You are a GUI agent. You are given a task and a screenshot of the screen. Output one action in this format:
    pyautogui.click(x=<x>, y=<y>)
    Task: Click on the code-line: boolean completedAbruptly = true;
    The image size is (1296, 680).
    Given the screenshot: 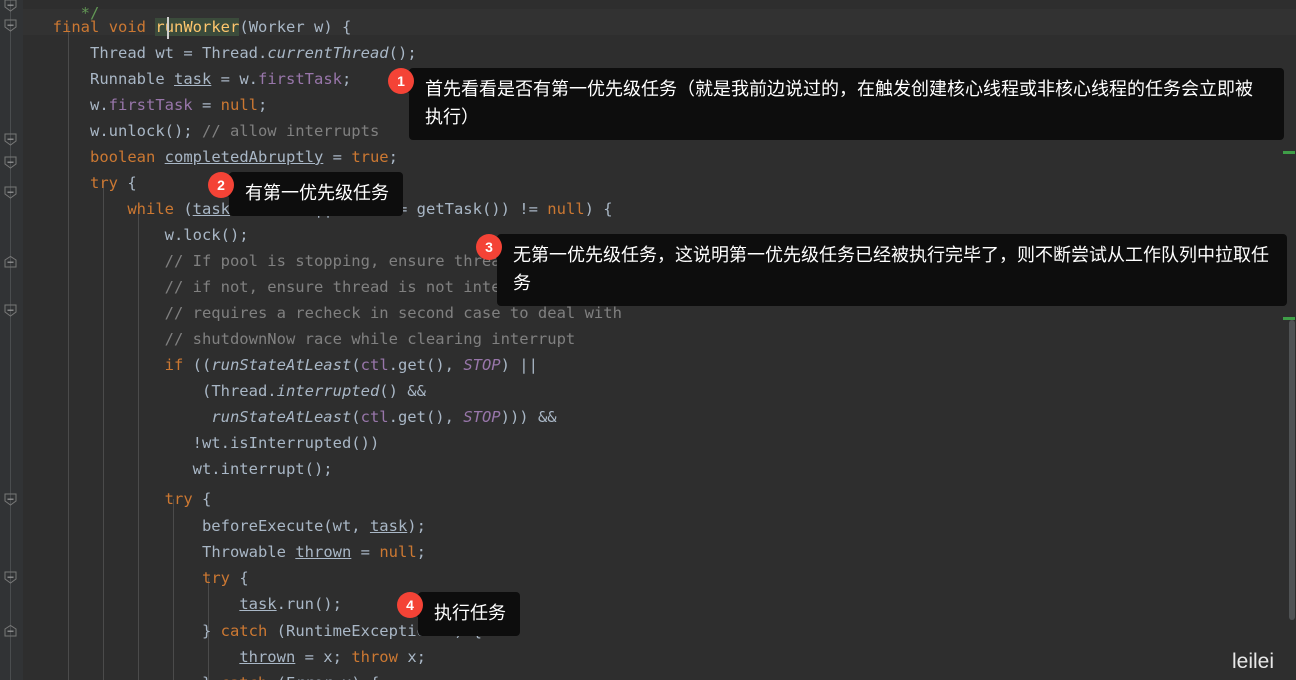 What is the action you would take?
    pyautogui.click(x=216, y=157)
    